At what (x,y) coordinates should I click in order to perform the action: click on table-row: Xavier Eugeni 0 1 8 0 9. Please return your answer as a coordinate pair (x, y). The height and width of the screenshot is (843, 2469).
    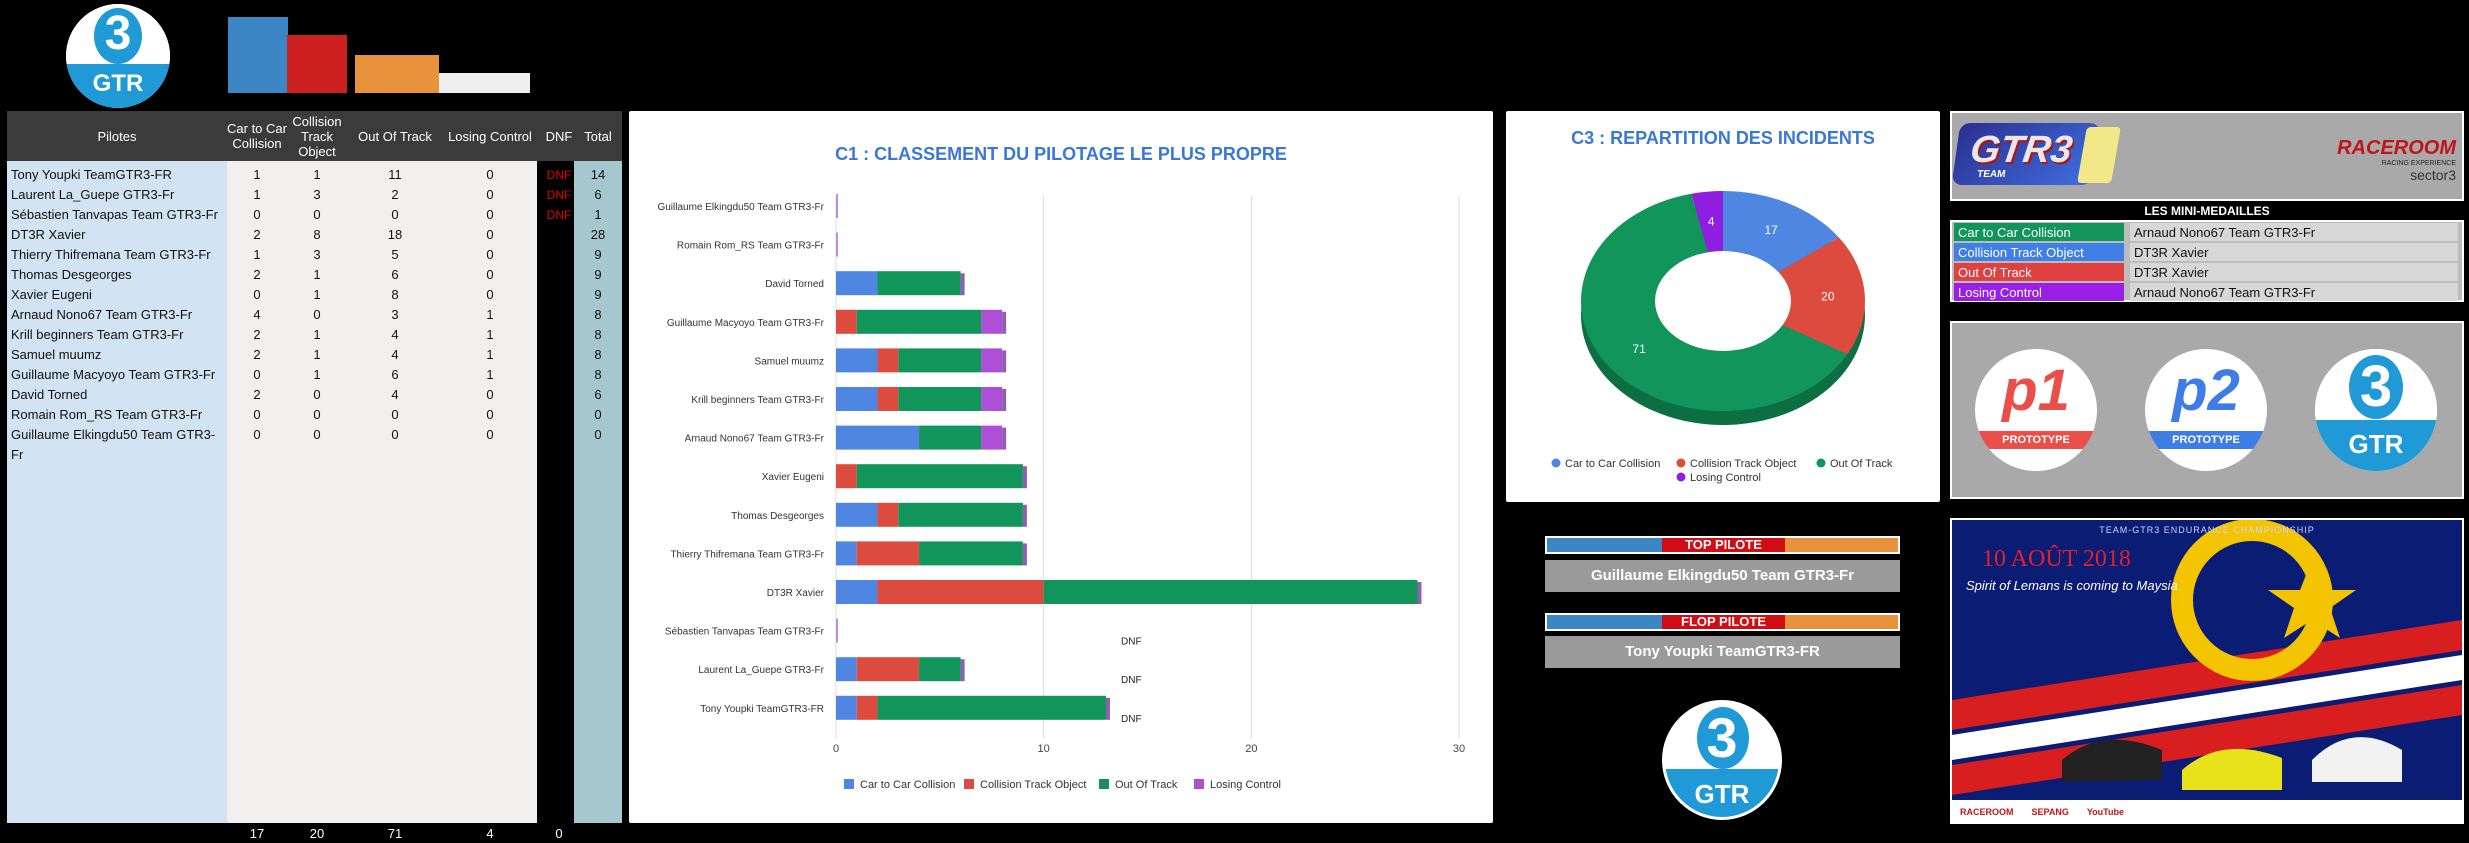
    Looking at the image, I should click on (315, 295).